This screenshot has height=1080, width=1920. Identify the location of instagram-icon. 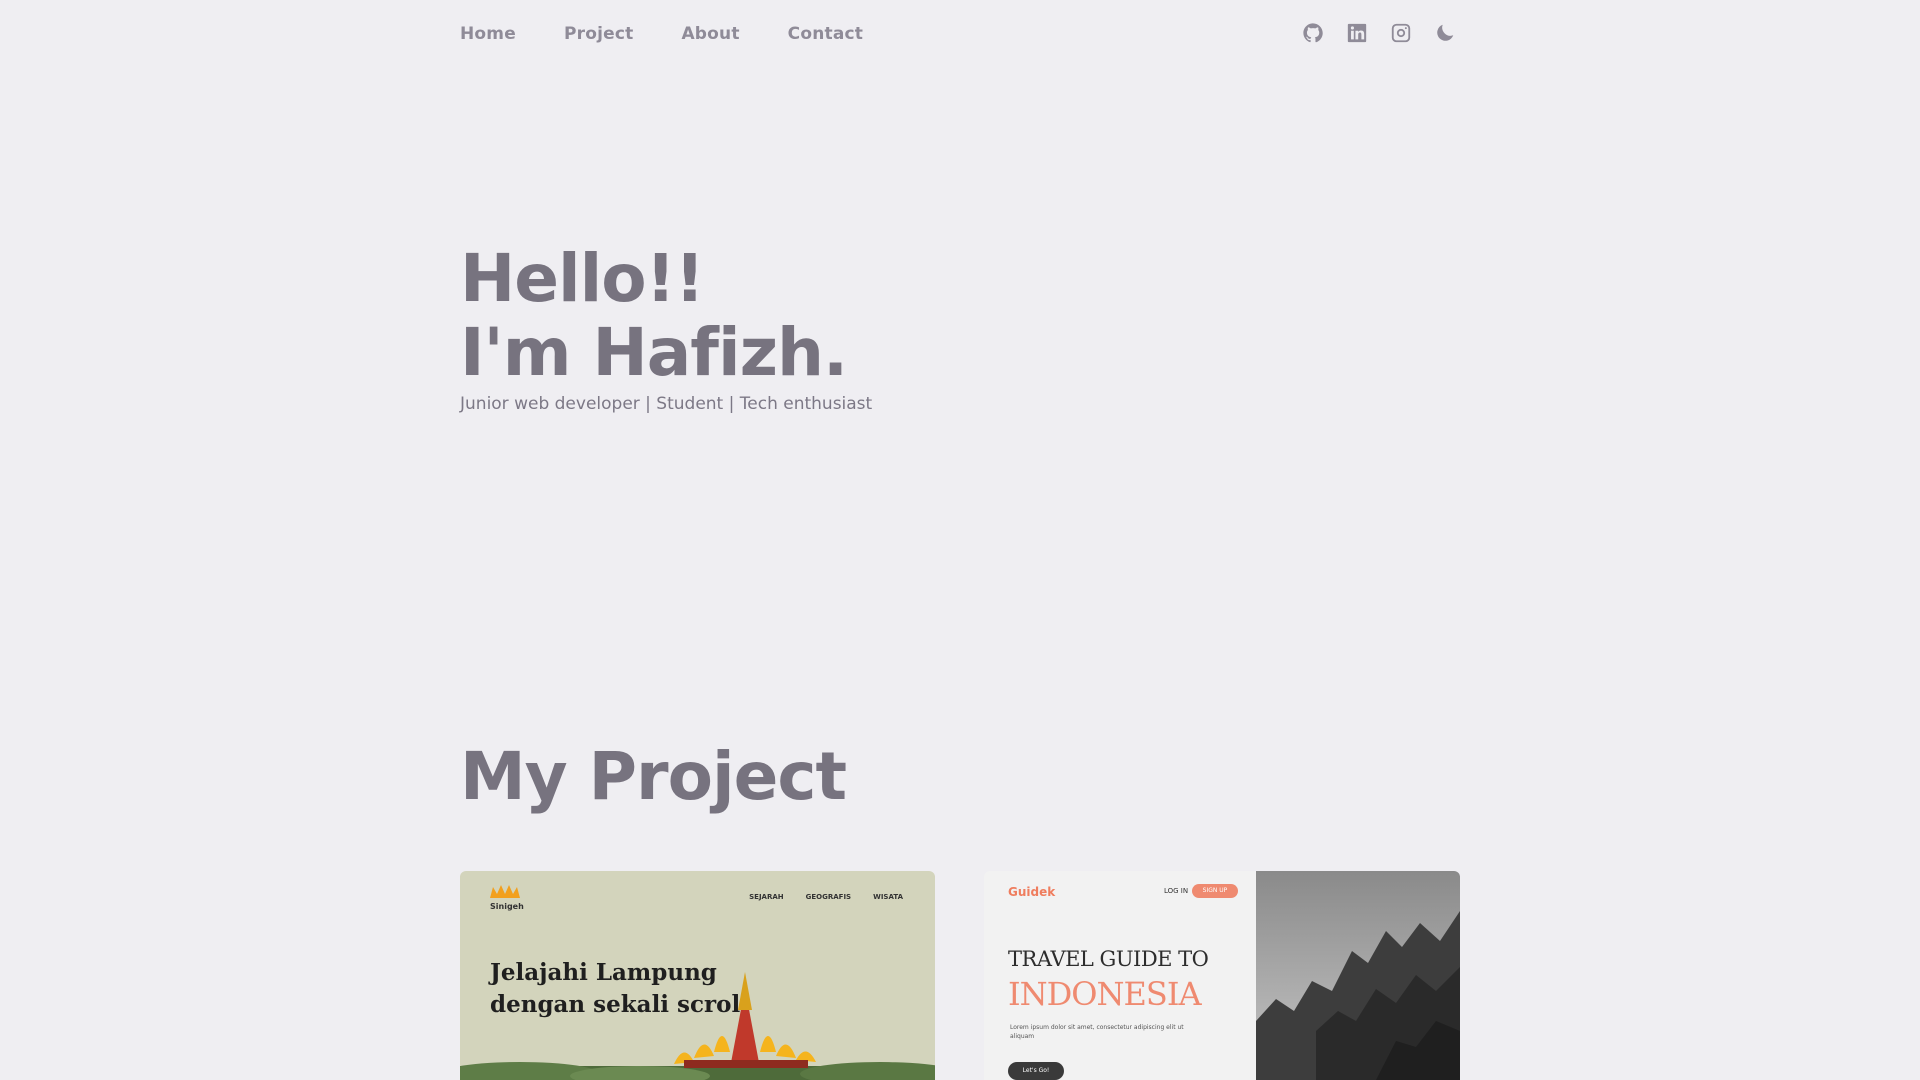
(1401, 33).